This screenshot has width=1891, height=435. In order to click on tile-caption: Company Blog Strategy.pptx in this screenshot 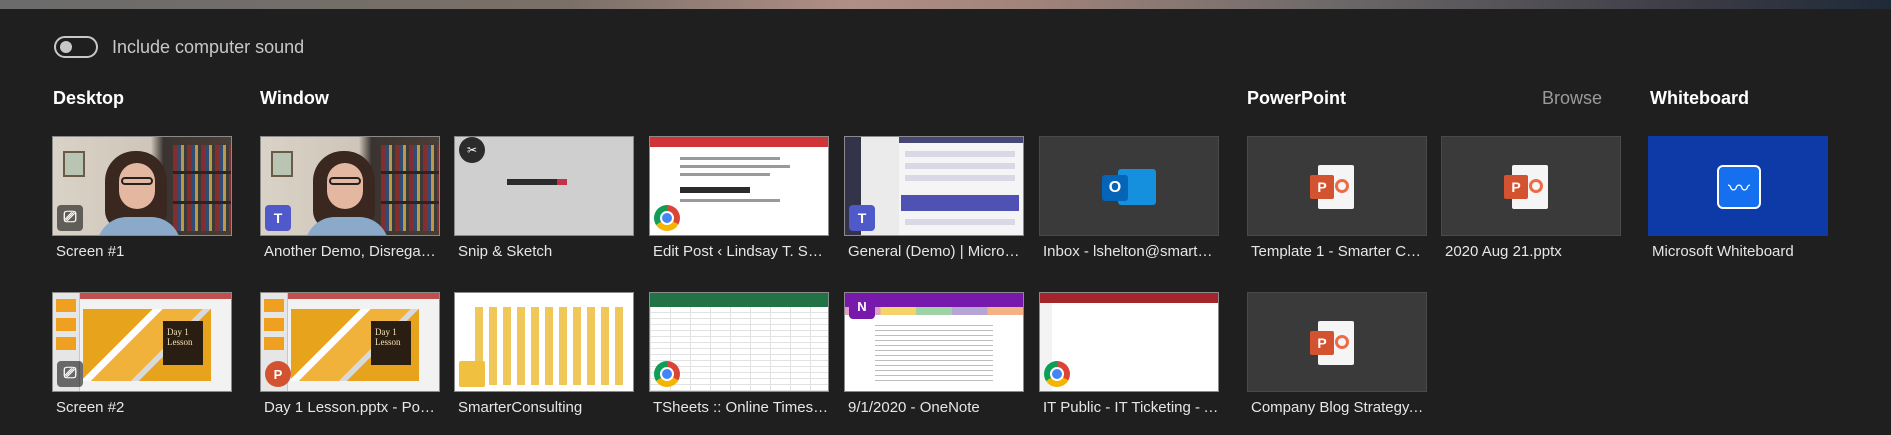, I will do `click(1339, 407)`.